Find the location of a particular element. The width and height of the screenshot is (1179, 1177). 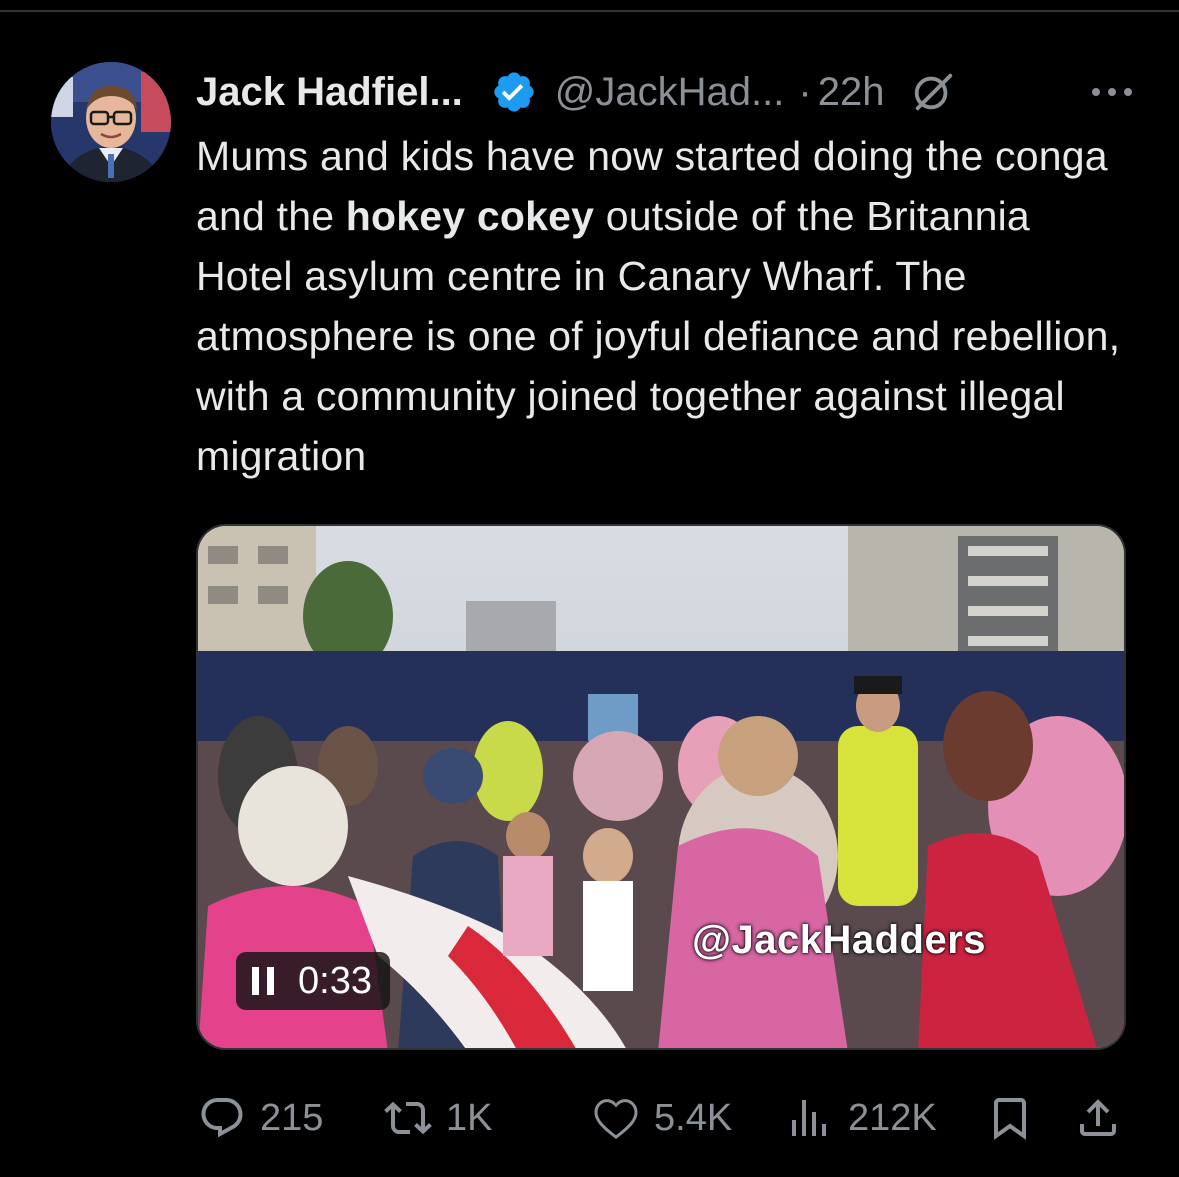

video-control: 0:33 is located at coordinates (313, 981).